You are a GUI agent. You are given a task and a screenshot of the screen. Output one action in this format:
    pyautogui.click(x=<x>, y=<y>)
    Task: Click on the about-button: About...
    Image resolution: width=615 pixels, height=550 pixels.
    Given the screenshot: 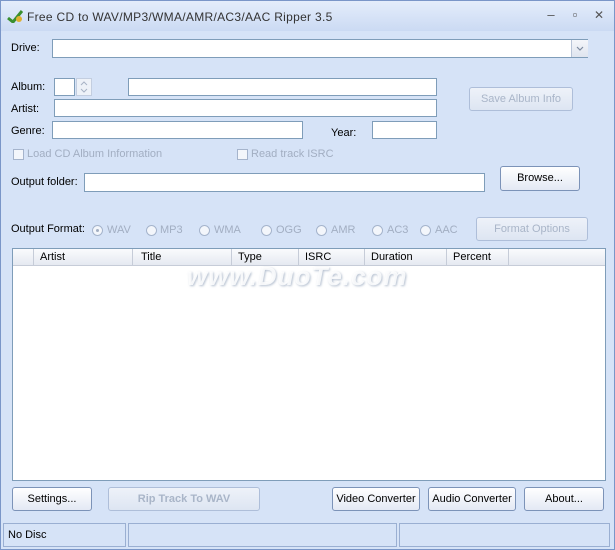 What is the action you would take?
    pyautogui.click(x=564, y=499)
    